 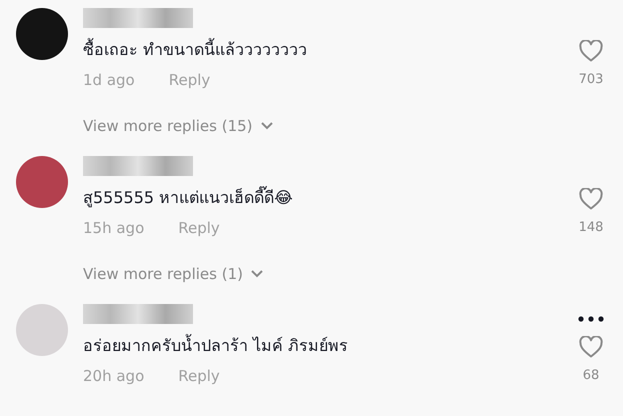 What do you see at coordinates (591, 319) in the screenshot?
I see `more-icon` at bounding box center [591, 319].